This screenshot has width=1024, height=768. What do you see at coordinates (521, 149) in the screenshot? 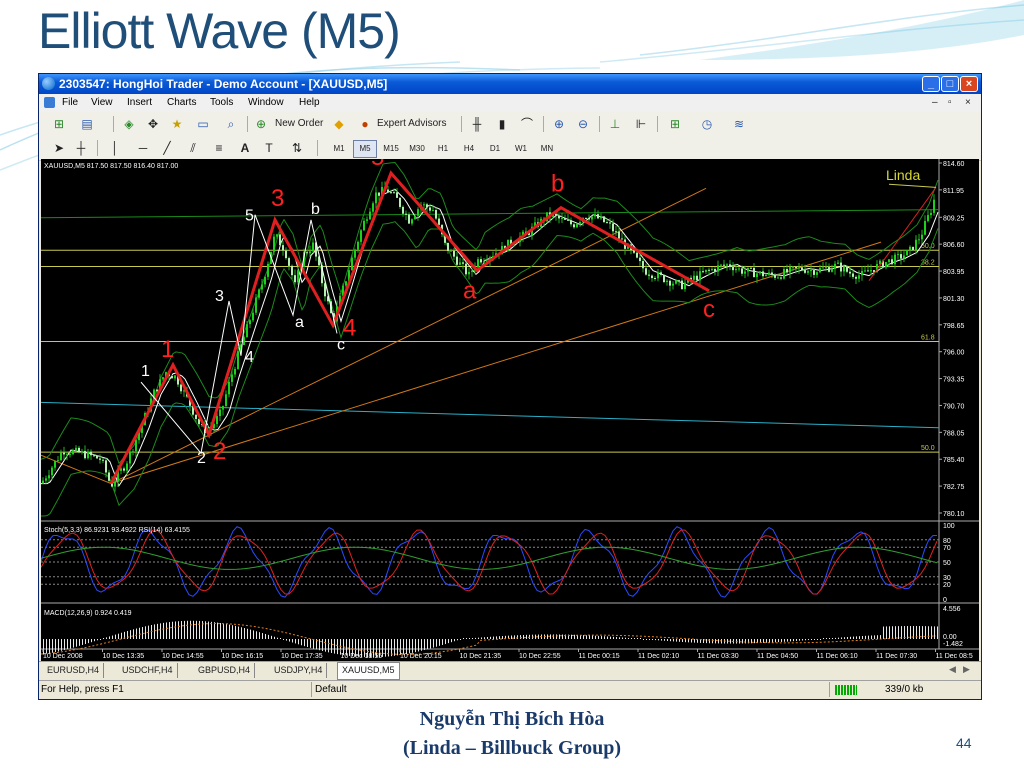
I see `timeframe-w1: W1` at bounding box center [521, 149].